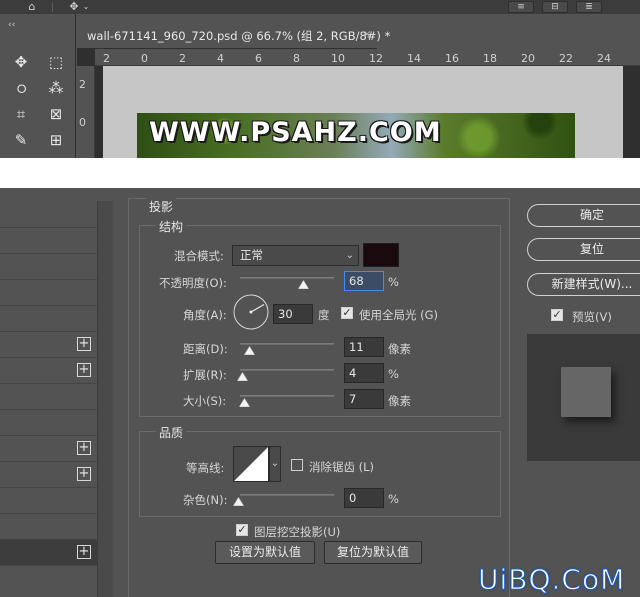 This screenshot has width=640, height=597. Describe the element at coordinates (381, 255) in the screenshot. I see `shadow-color-swatch` at that location.